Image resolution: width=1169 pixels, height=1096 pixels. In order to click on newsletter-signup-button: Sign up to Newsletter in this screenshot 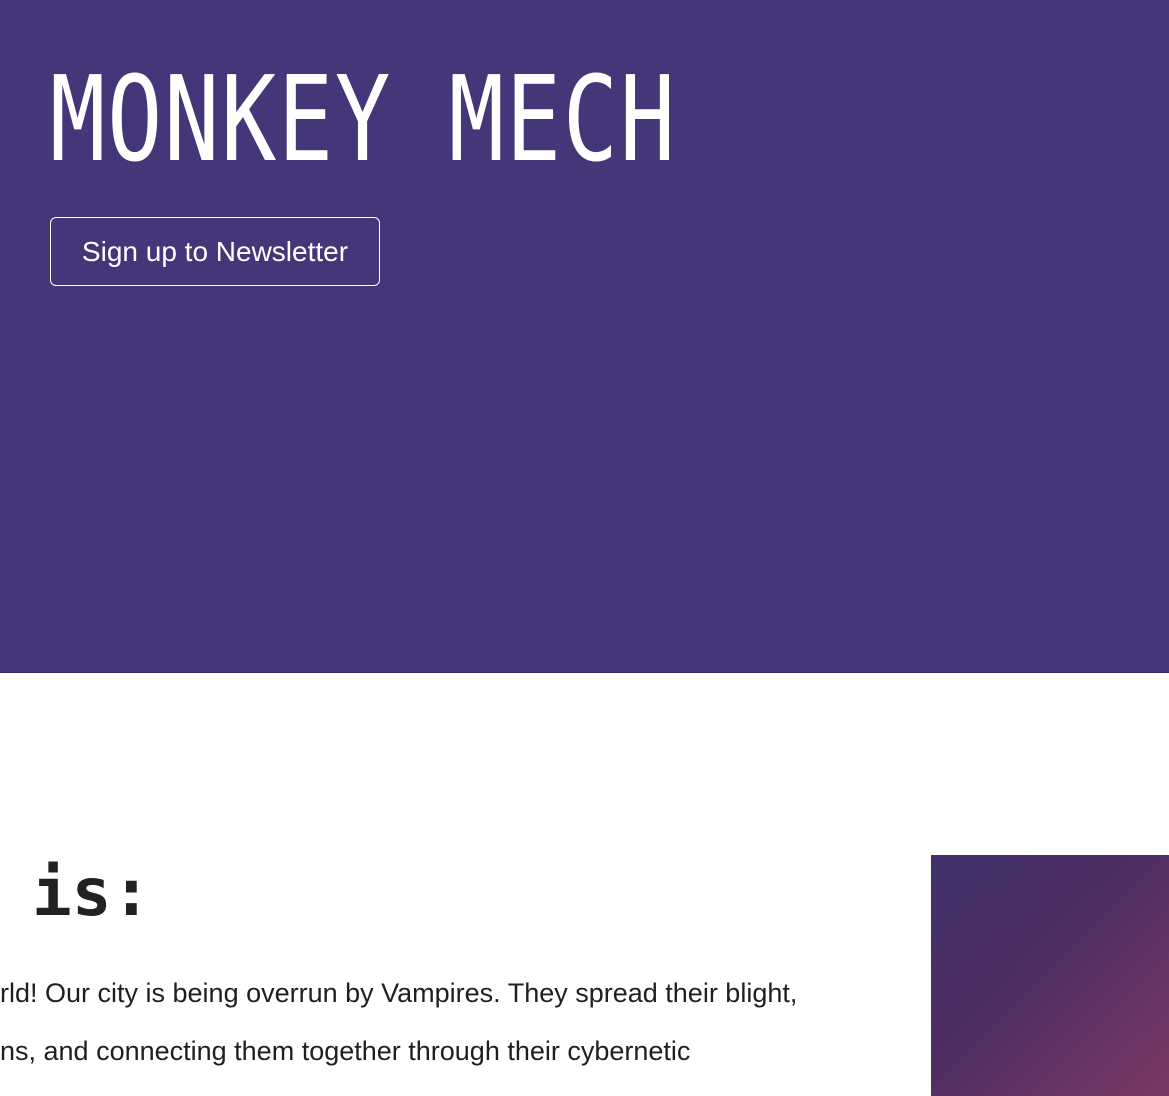, I will do `click(215, 251)`.